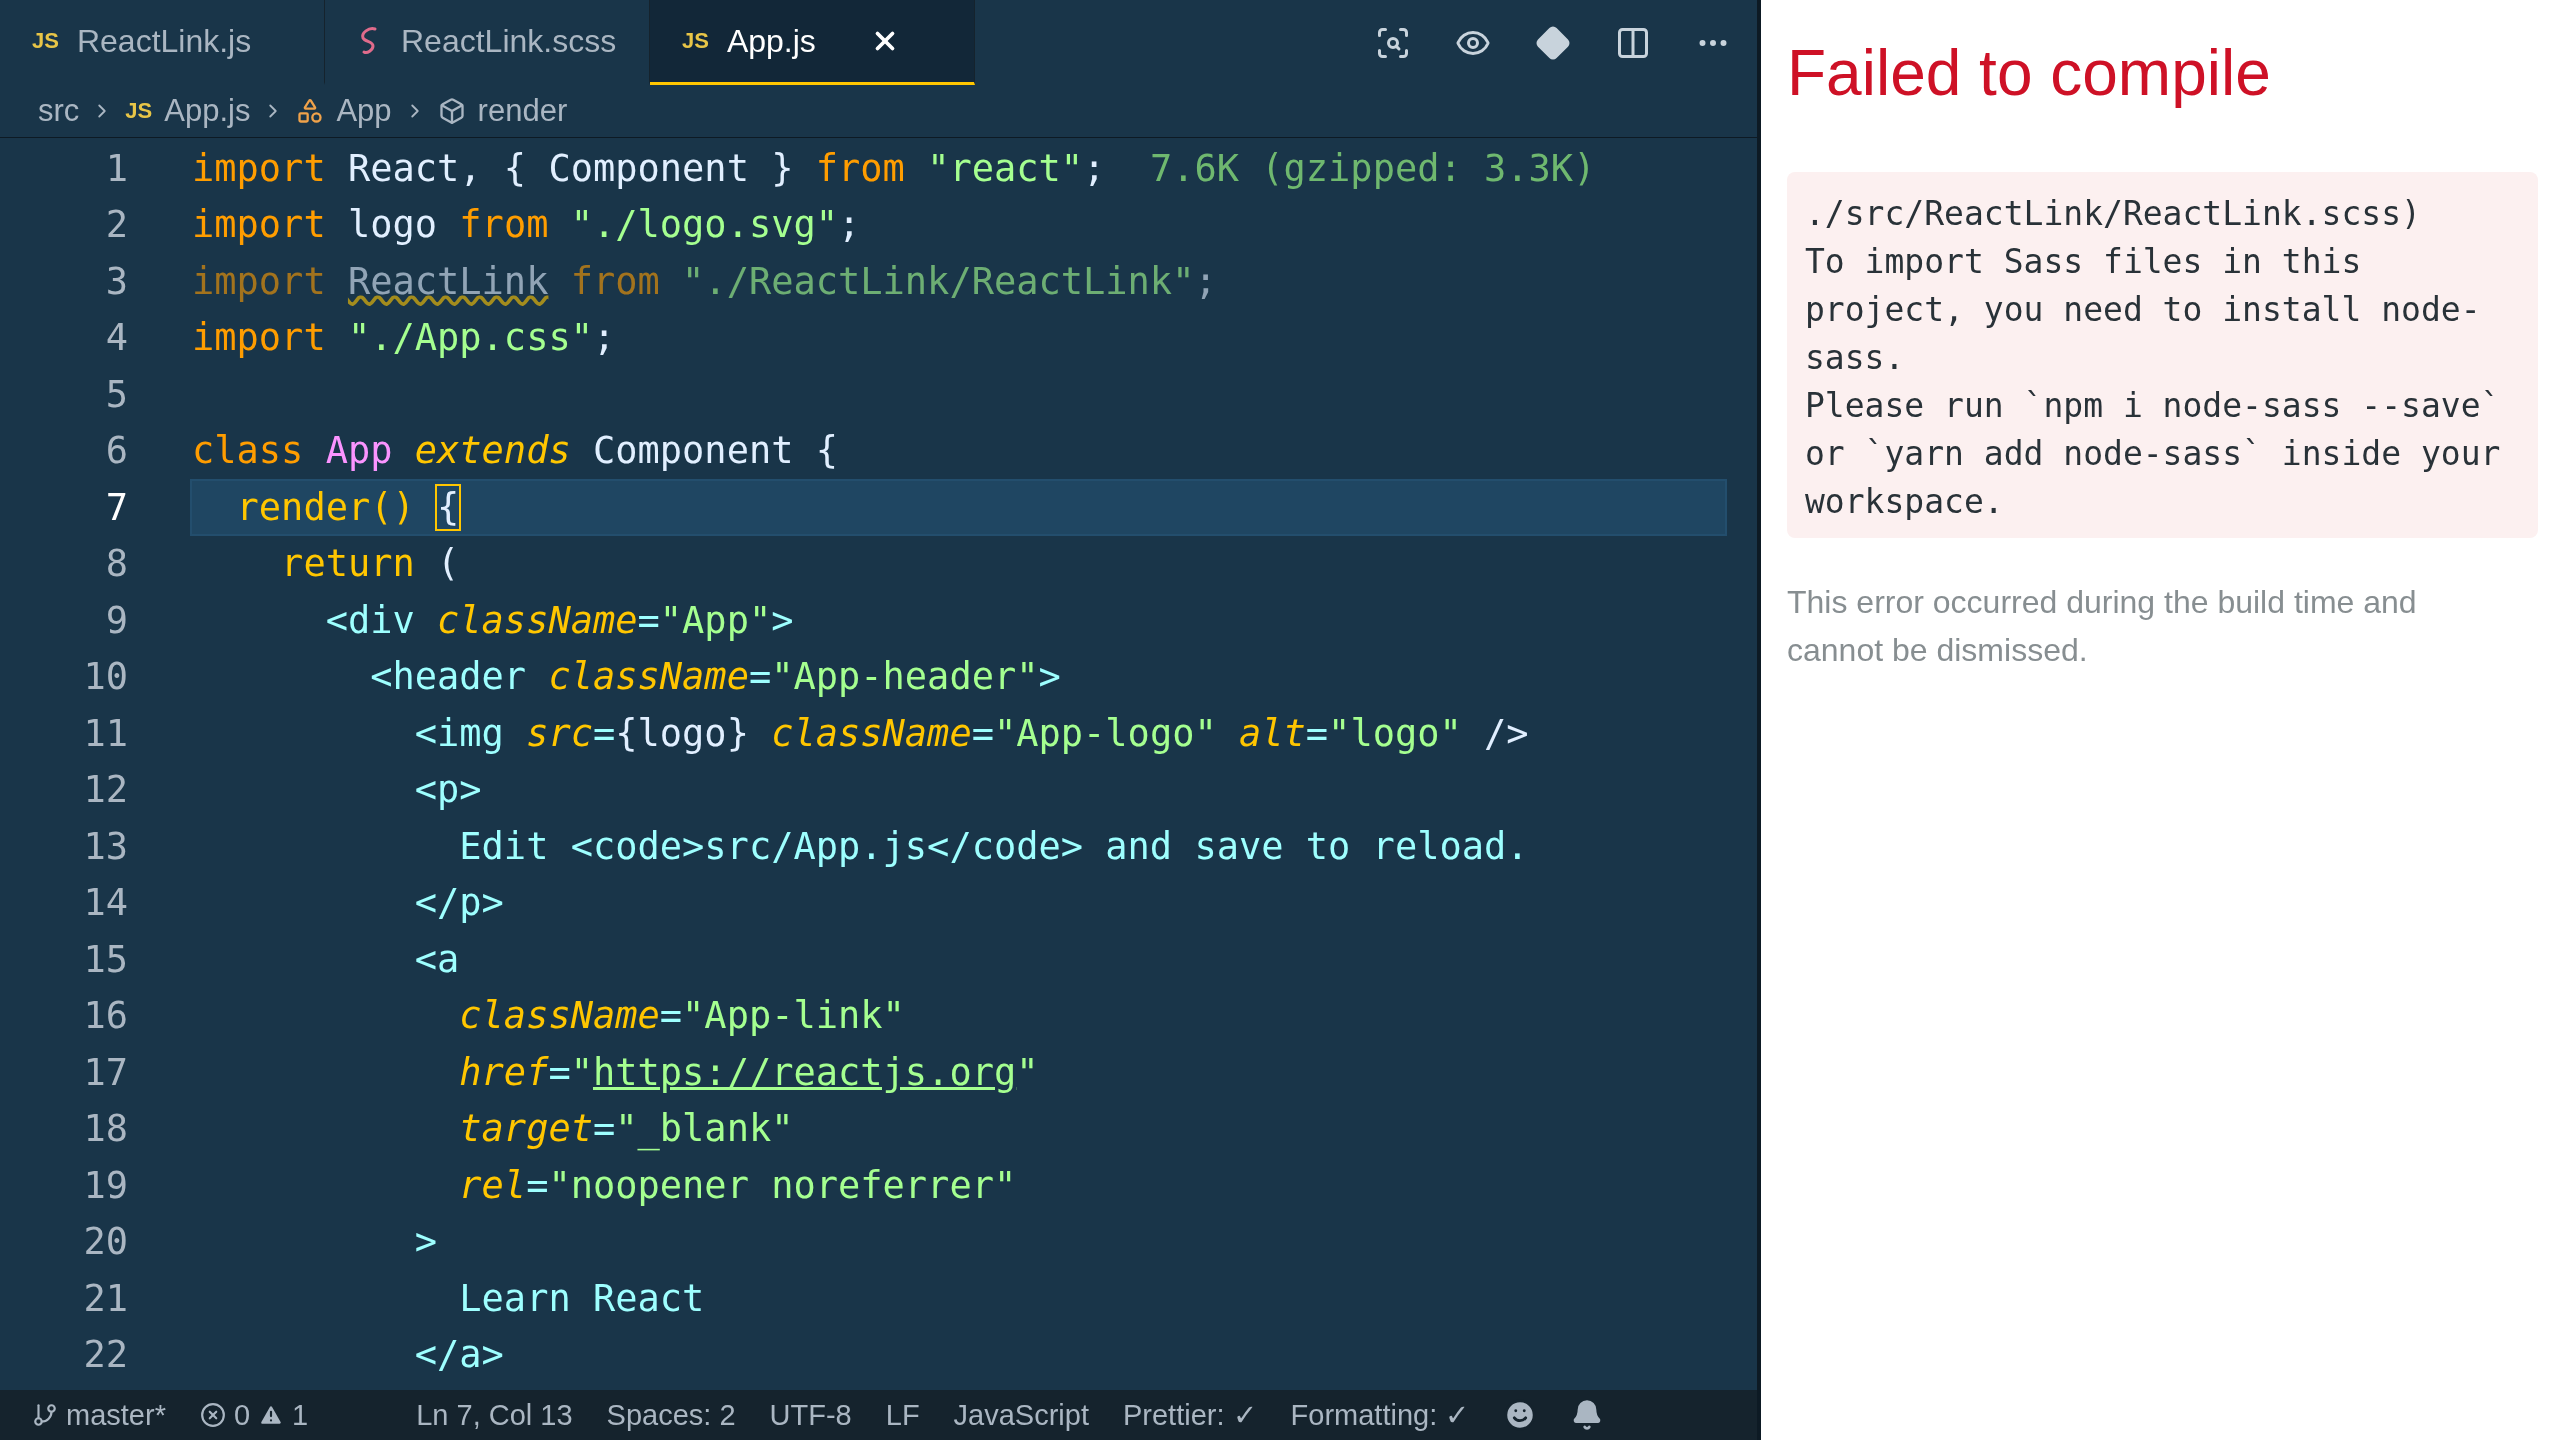 Image resolution: width=2560 pixels, height=1440 pixels. What do you see at coordinates (116, 168) in the screenshot?
I see `line-number: 1` at bounding box center [116, 168].